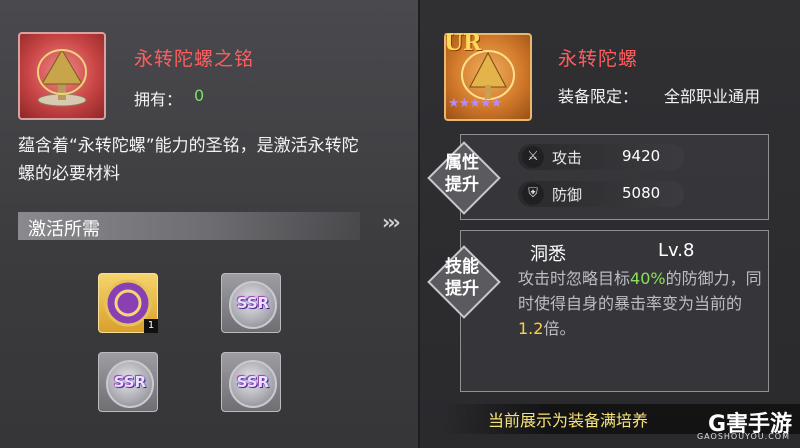 The image size is (800, 448). I want to click on material-slot-2: SSR, so click(251, 303).